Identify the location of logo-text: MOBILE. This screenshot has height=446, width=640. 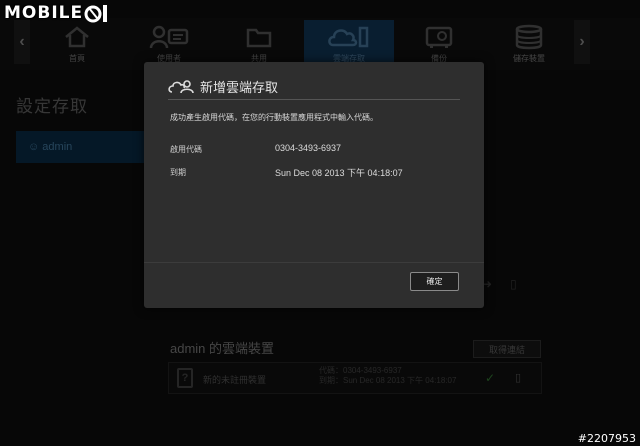
(44, 13).